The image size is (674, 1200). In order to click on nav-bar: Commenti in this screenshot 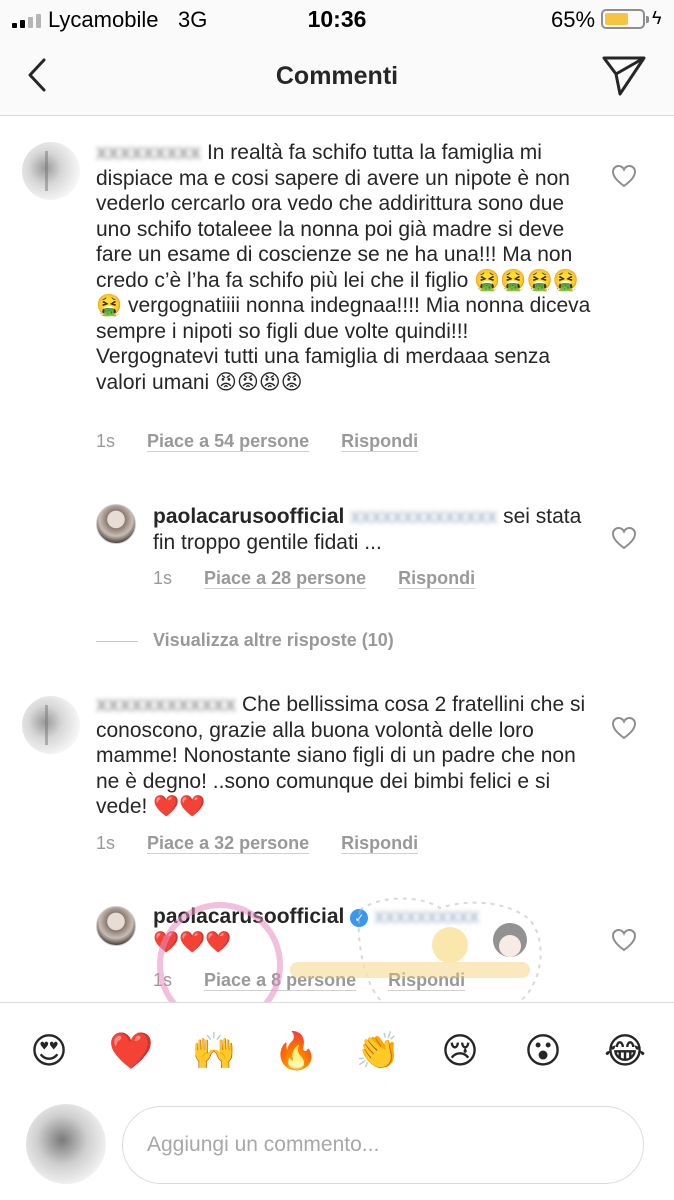, I will do `click(337, 78)`.